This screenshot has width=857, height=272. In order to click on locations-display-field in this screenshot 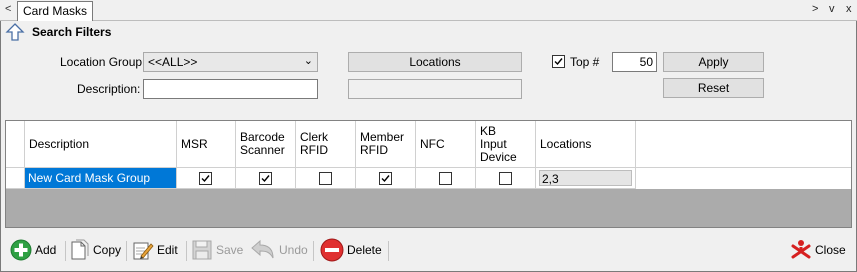, I will do `click(435, 89)`.